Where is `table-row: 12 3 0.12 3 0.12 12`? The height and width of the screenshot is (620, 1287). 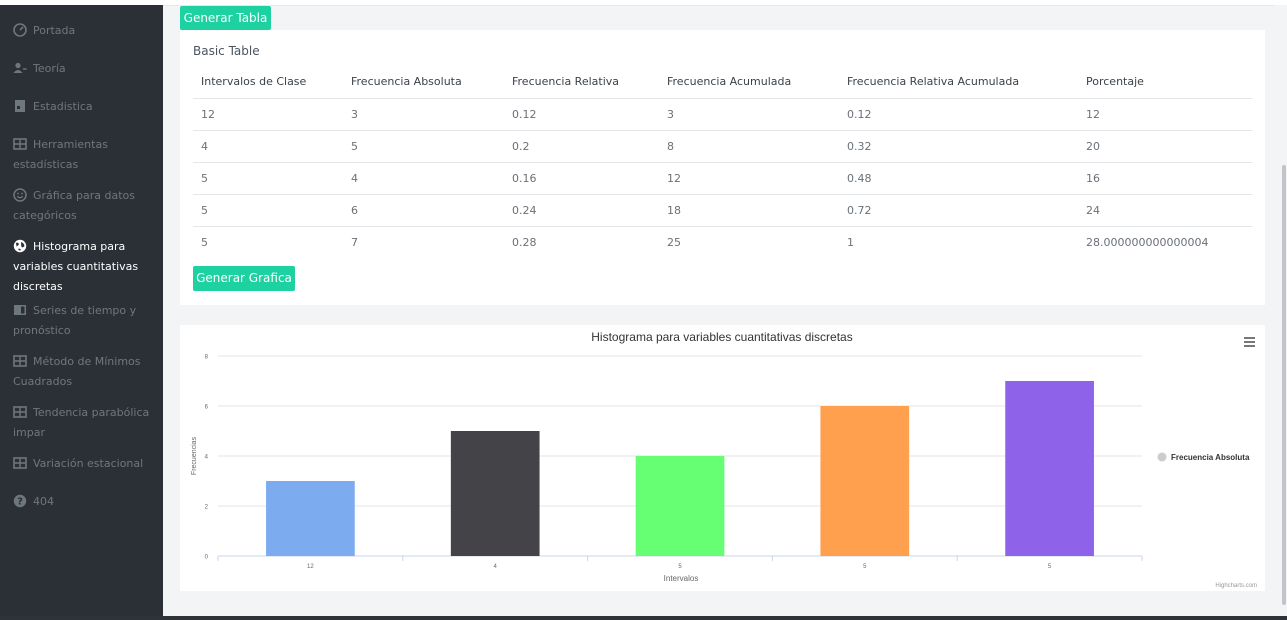
table-row: 12 3 0.12 3 0.12 12 is located at coordinates (722, 114).